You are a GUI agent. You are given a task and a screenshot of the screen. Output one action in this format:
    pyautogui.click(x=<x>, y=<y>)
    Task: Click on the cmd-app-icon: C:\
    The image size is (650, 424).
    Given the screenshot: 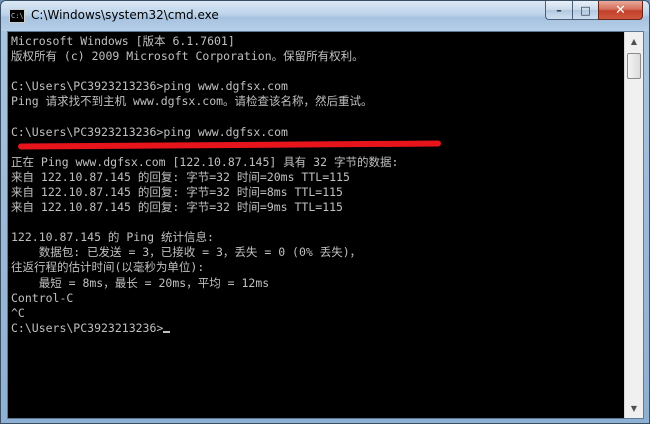 What is the action you would take?
    pyautogui.click(x=17, y=16)
    